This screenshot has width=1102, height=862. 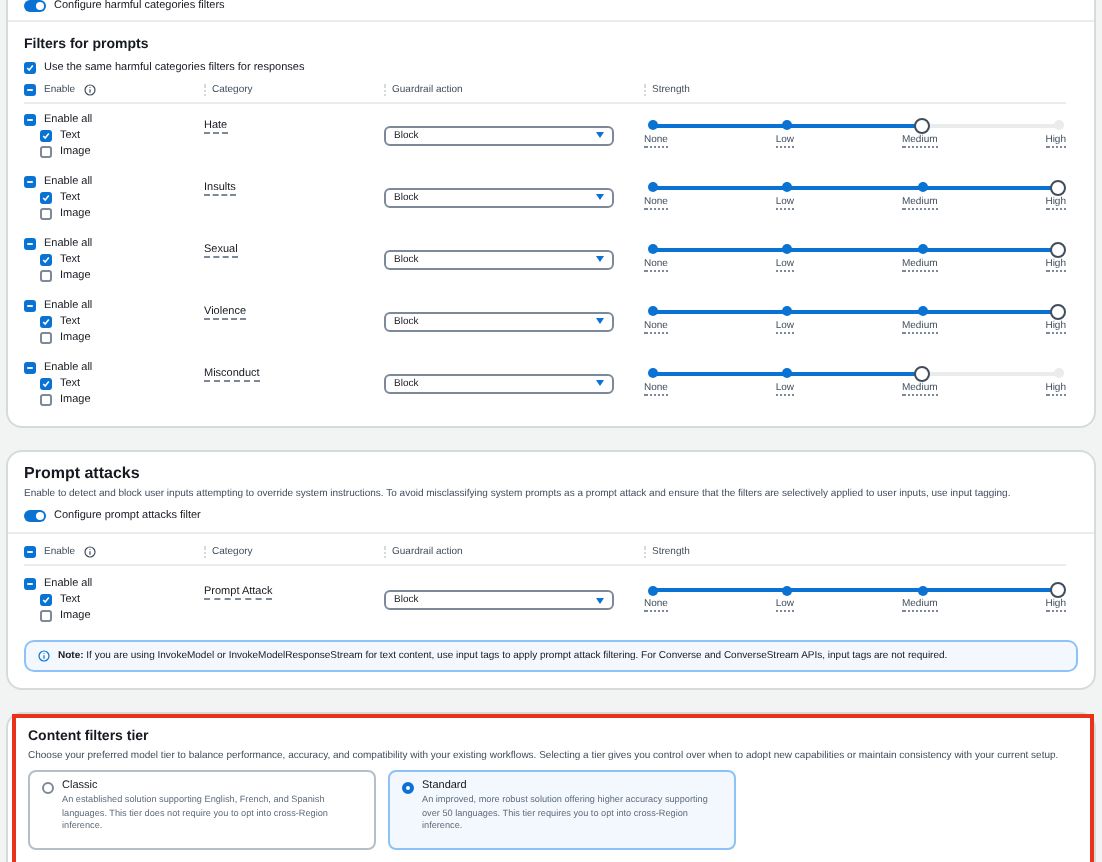 I want to click on section-title: Prompt attacks, so click(x=83, y=473).